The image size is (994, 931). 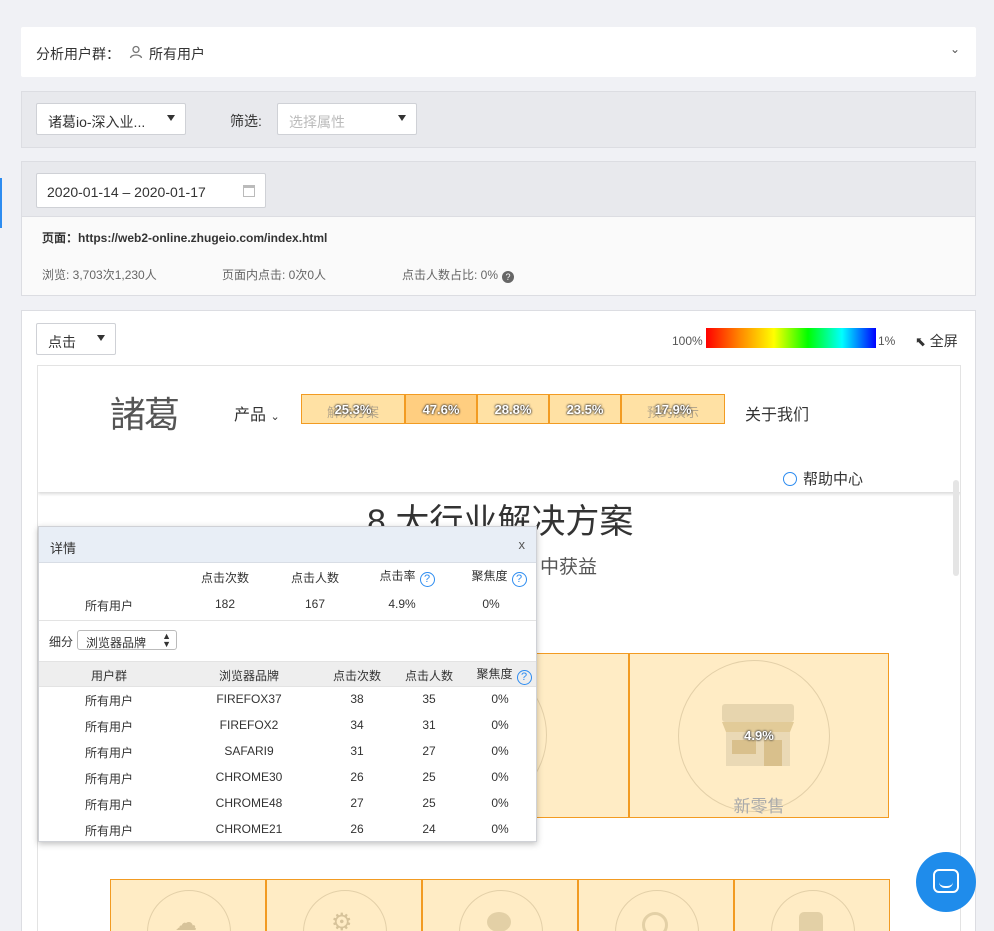 What do you see at coordinates (429, 751) in the screenshot?
I see `row-users: 27` at bounding box center [429, 751].